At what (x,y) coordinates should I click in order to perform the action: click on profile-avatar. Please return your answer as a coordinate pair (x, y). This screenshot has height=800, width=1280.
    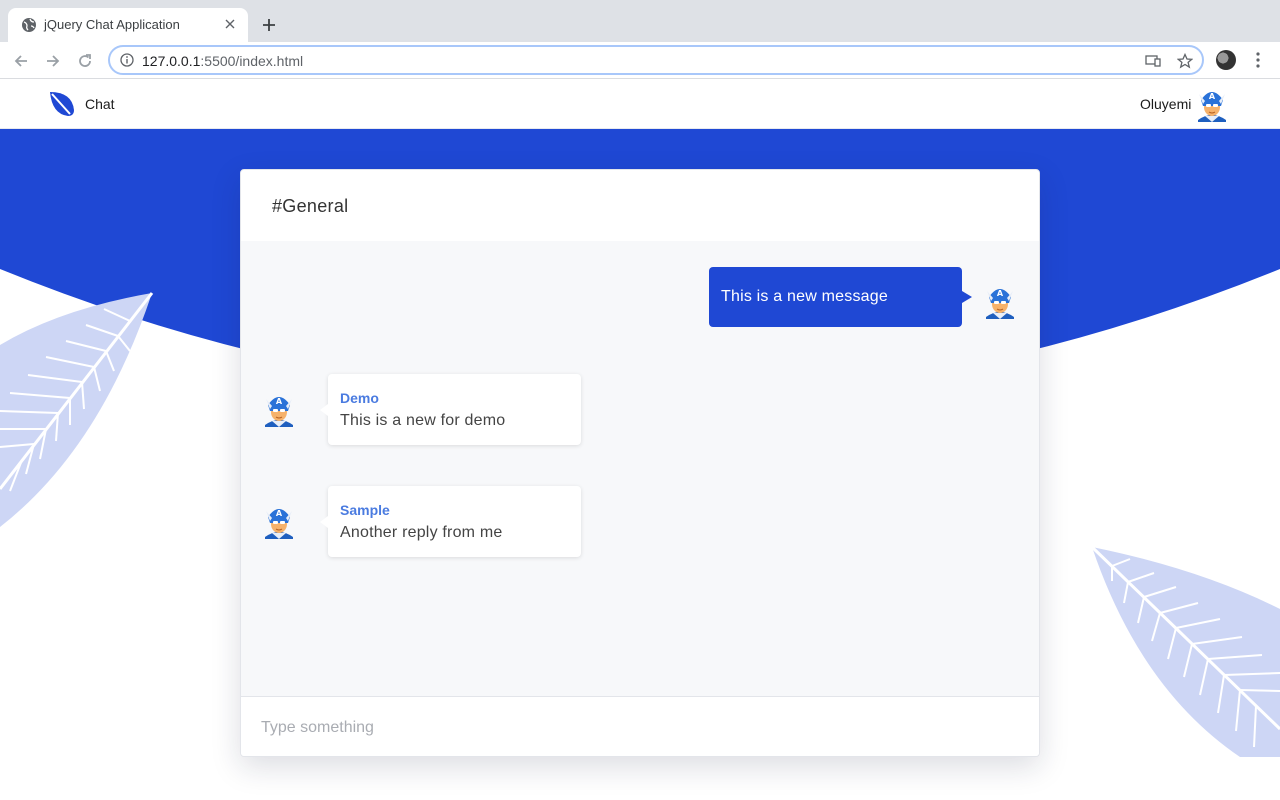
    Looking at the image, I should click on (1226, 60).